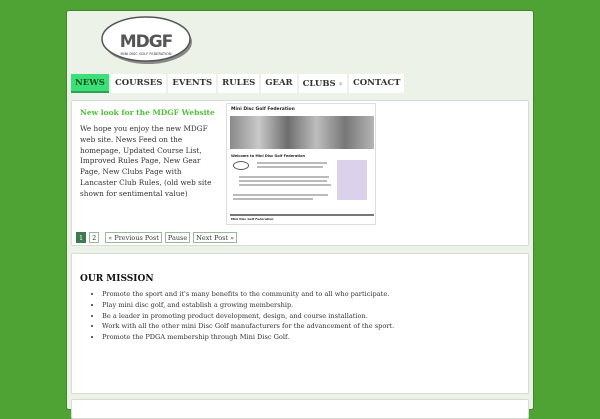  I want to click on screenshot-title: Mini Disc Golf Federation, so click(263, 109).